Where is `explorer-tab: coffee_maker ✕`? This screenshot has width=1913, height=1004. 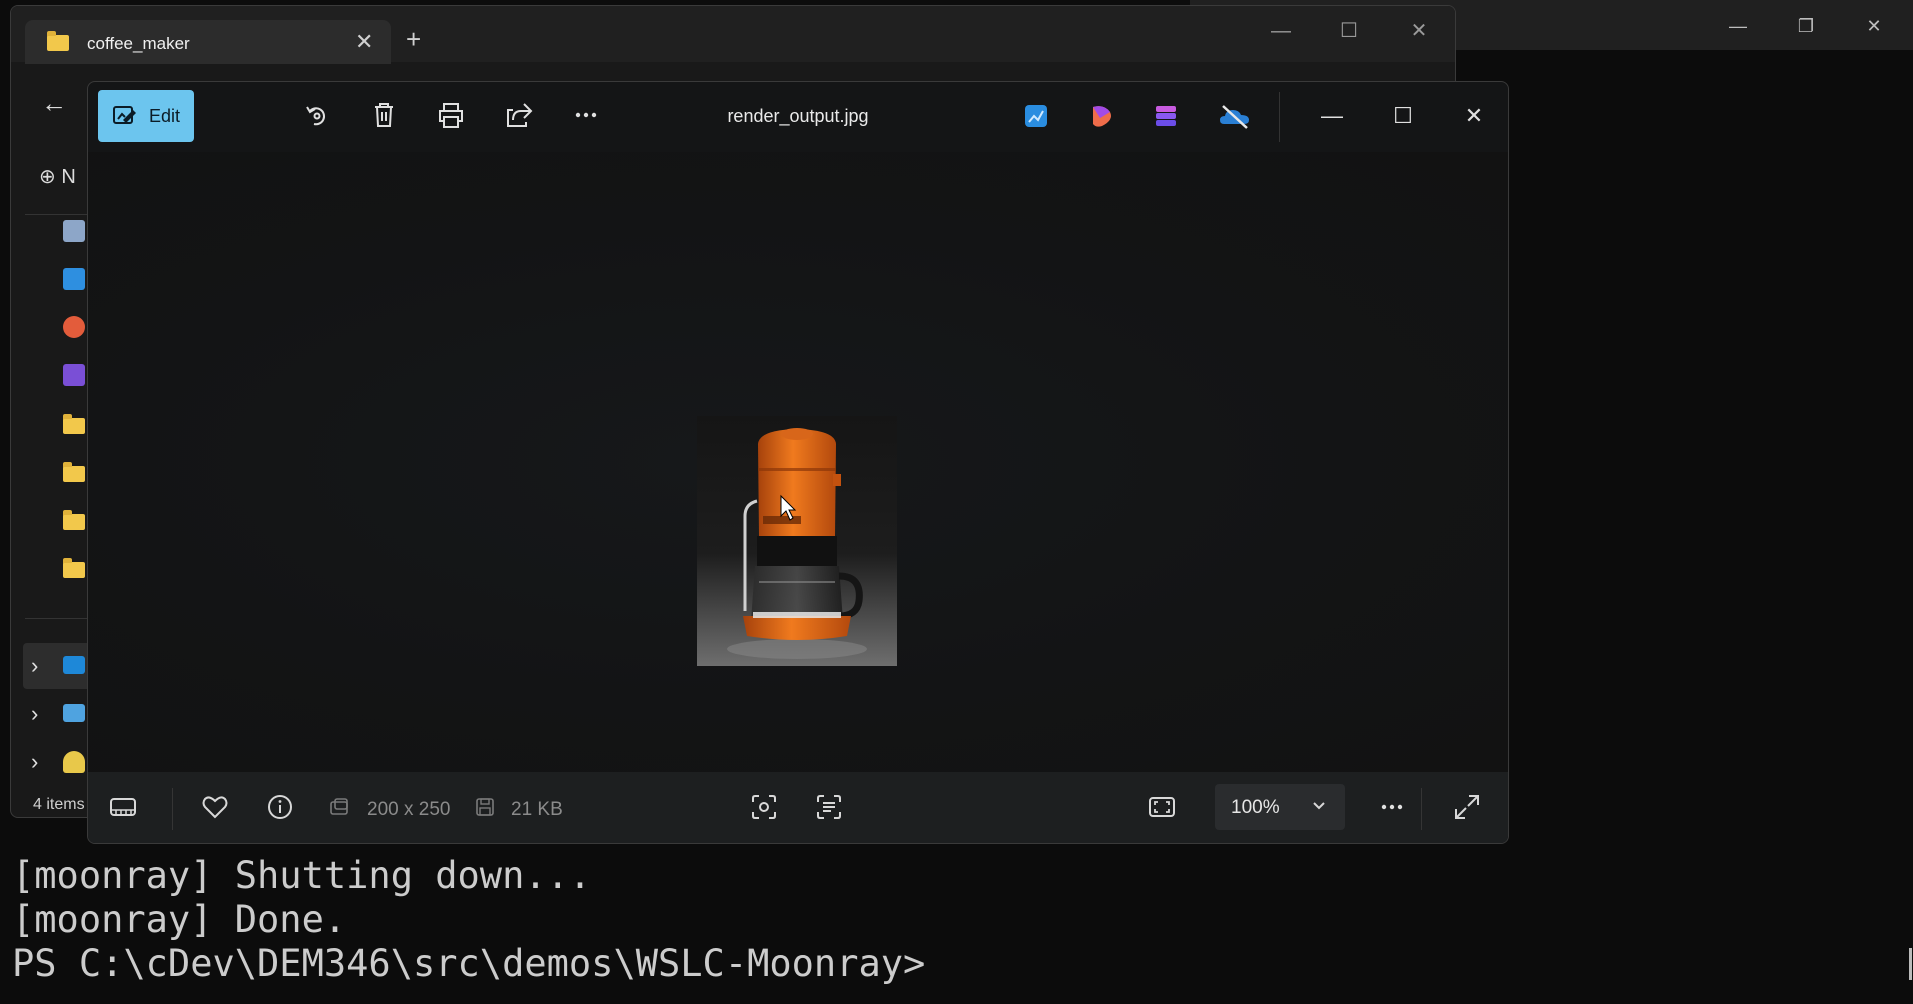
explorer-tab: coffee_maker ✕ is located at coordinates (208, 42).